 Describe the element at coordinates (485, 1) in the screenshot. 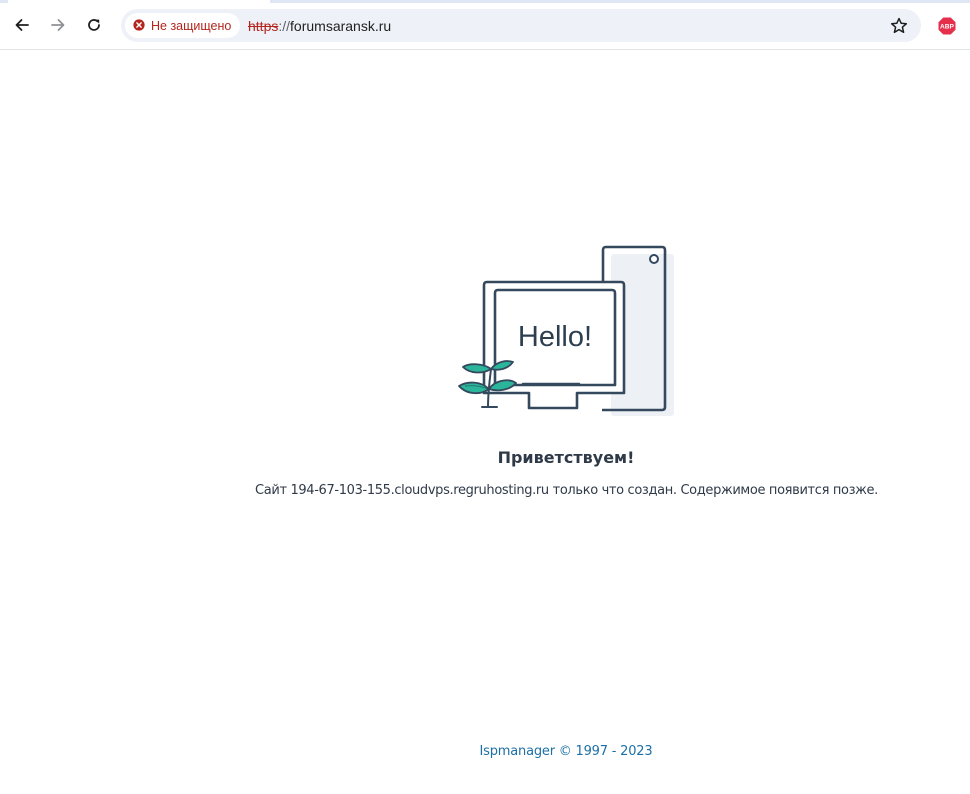

I see `tab-strip-edge` at that location.